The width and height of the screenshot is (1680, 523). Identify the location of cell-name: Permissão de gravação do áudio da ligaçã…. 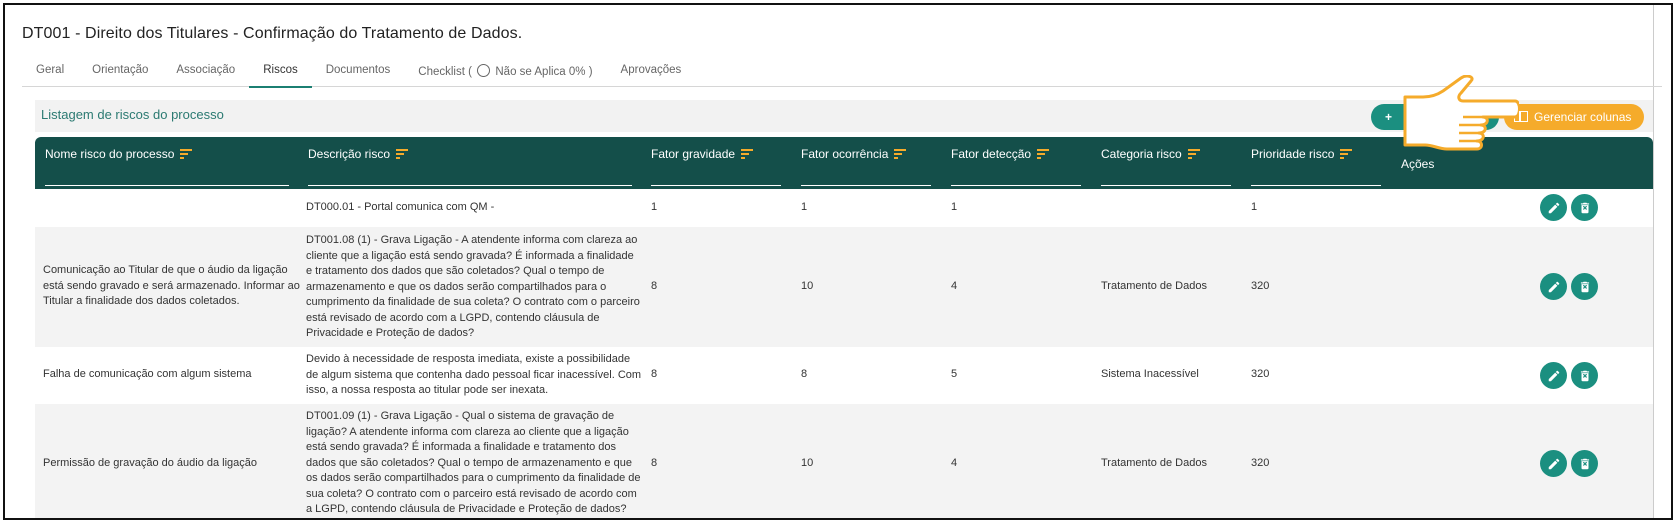
(150, 463).